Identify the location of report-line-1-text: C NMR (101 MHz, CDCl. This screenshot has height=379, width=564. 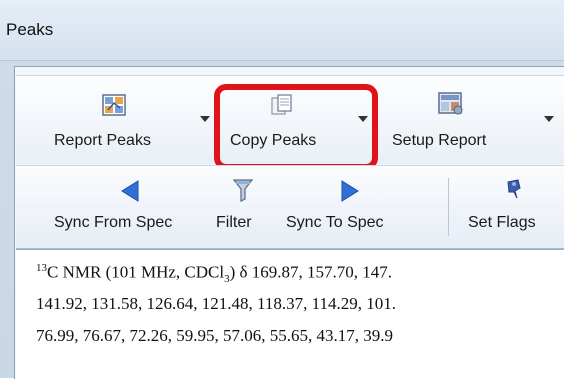
(136, 272).